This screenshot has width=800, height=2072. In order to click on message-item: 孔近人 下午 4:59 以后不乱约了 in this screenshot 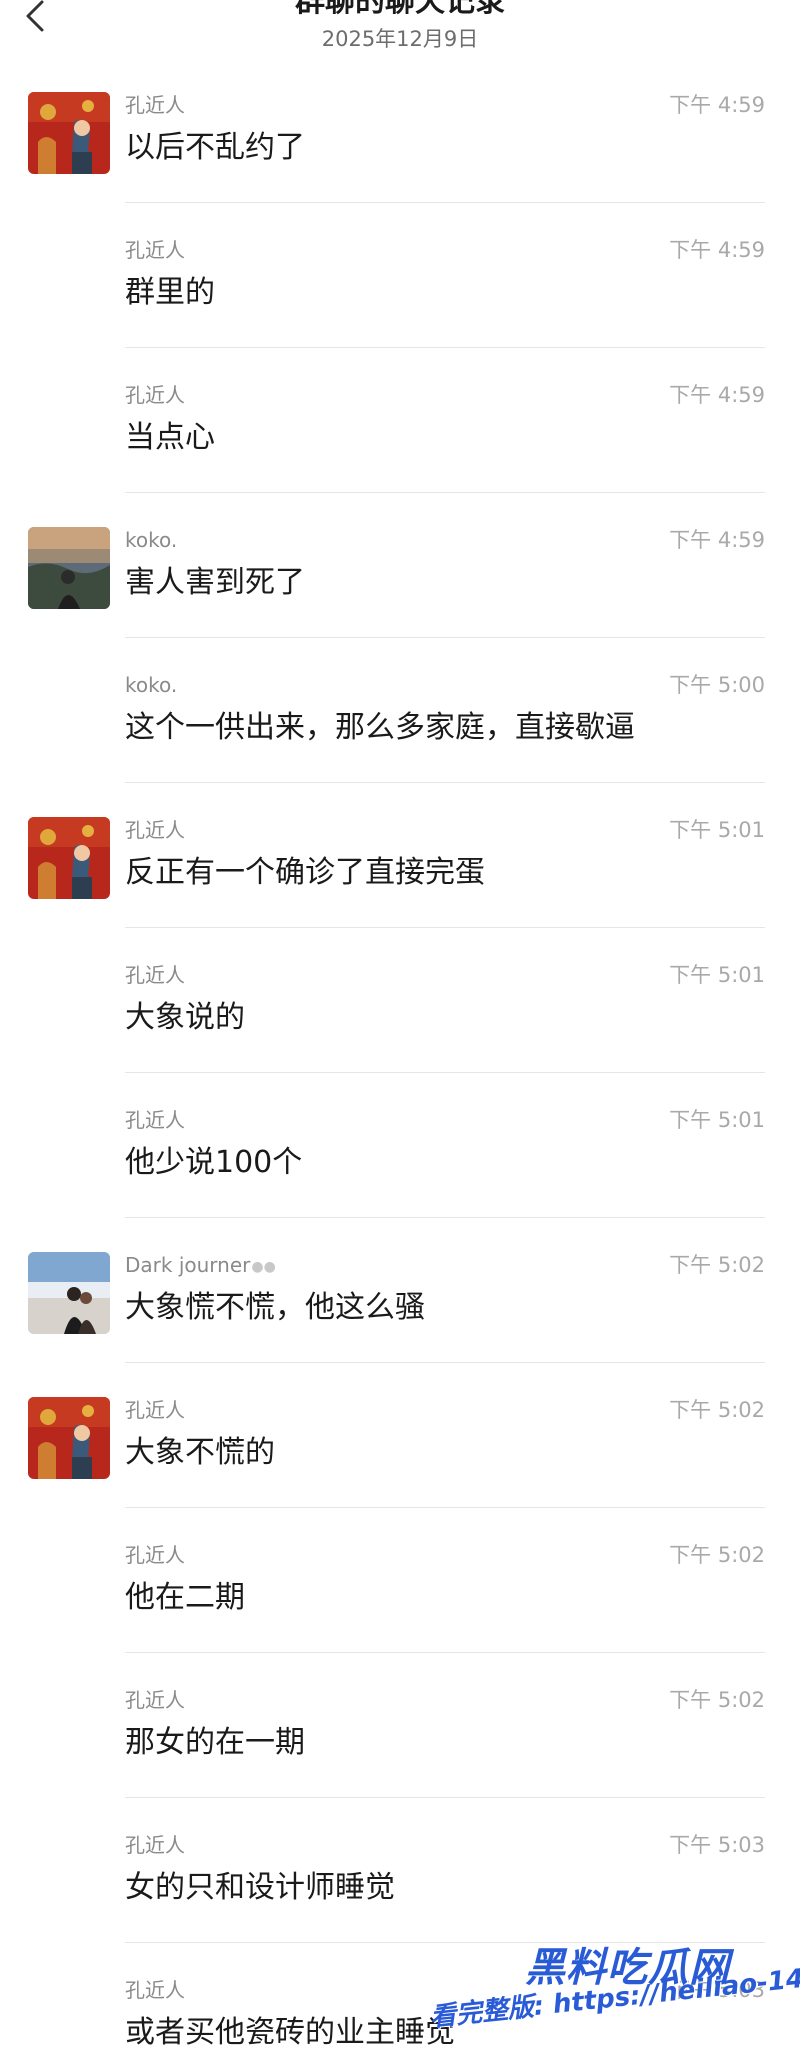, I will do `click(400, 164)`.